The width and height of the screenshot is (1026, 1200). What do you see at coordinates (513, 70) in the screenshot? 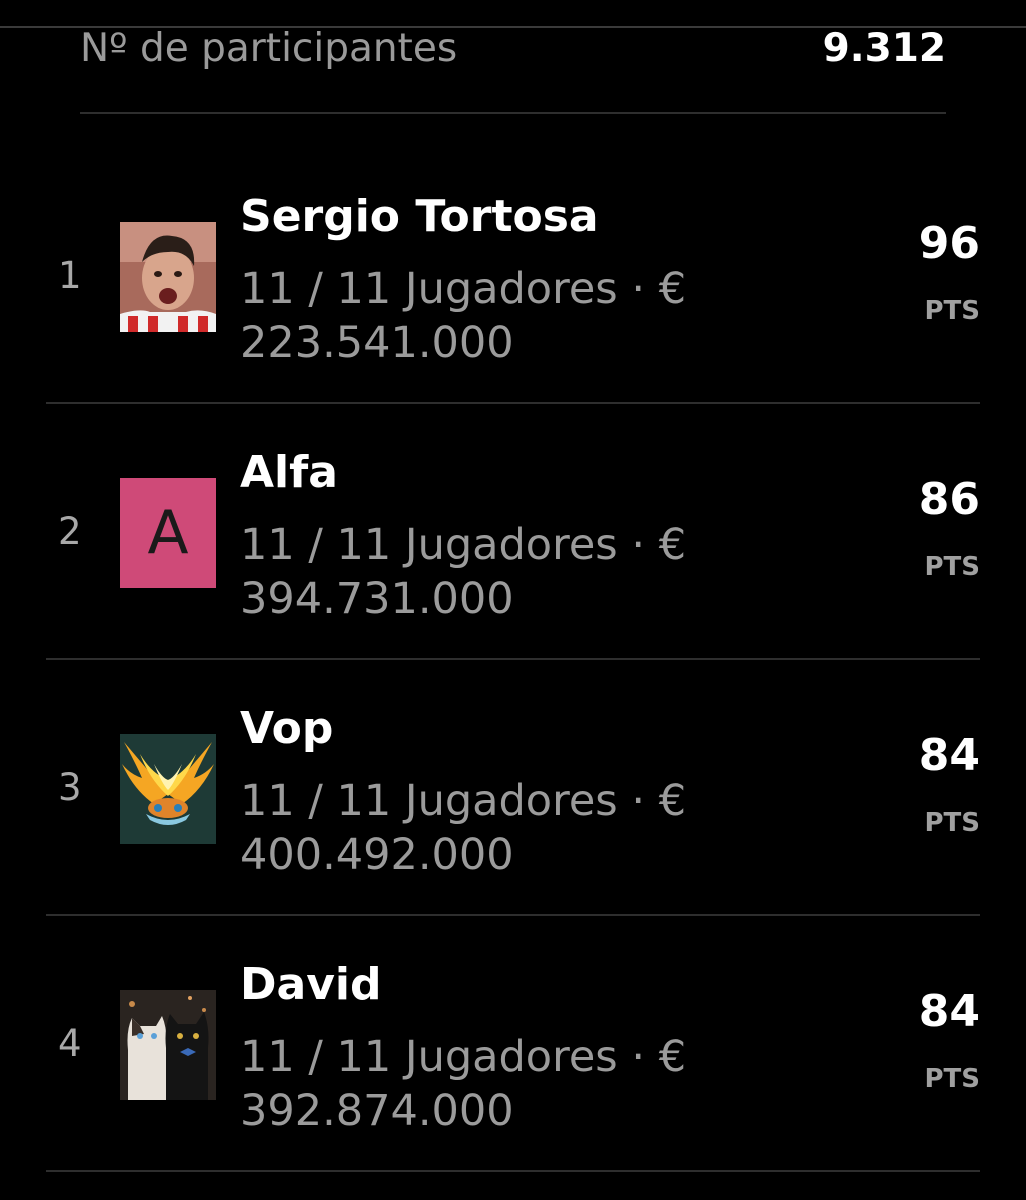
I see `participants-count-row: Nº de participantes 9.312` at bounding box center [513, 70].